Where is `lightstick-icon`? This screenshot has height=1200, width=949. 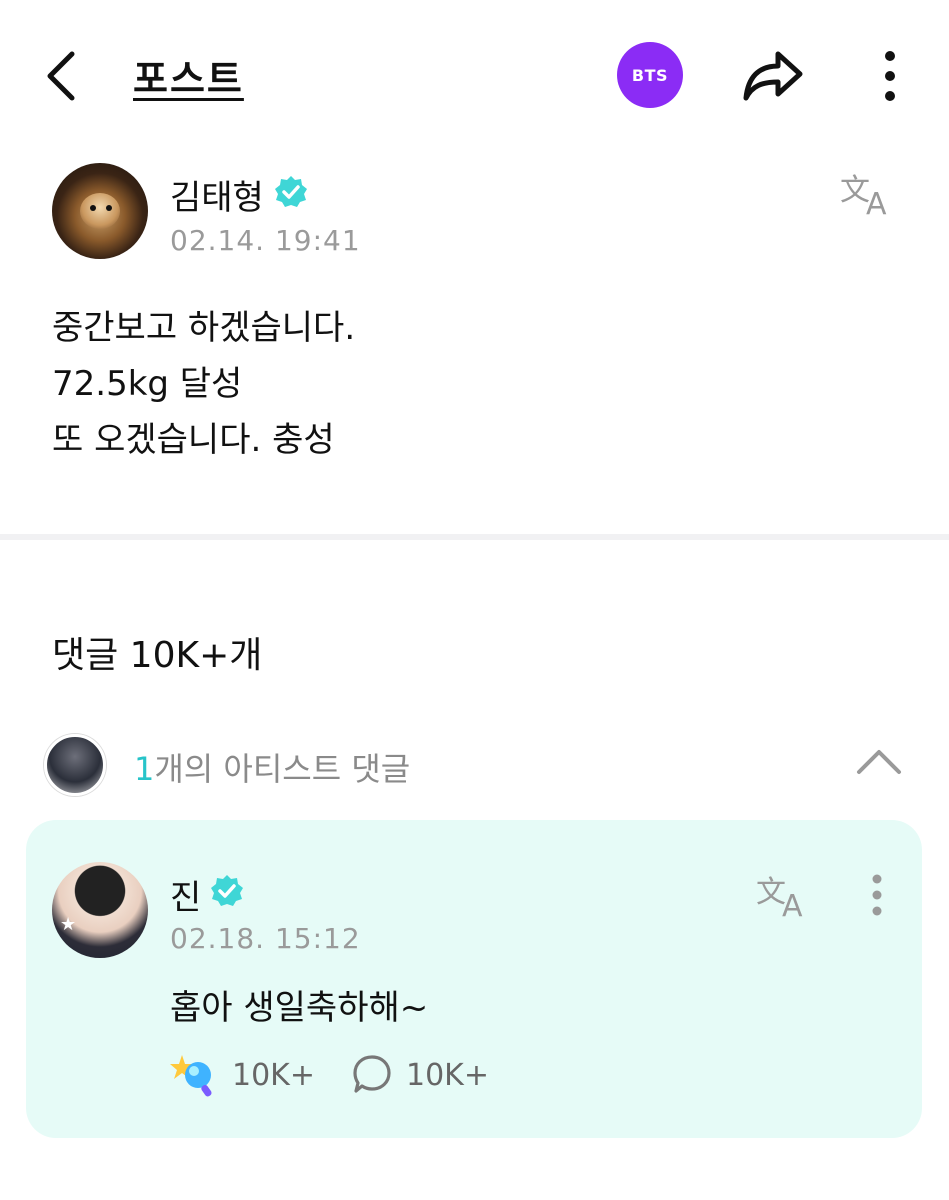
lightstick-icon is located at coordinates (191, 1076).